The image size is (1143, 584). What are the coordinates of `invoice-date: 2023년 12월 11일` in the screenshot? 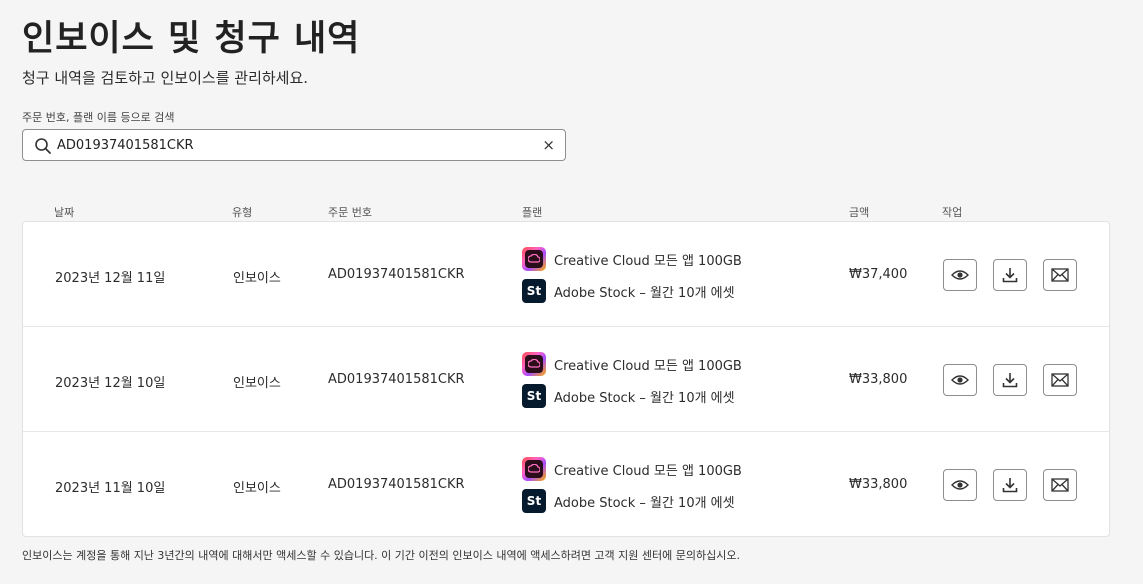 It's located at (110, 278).